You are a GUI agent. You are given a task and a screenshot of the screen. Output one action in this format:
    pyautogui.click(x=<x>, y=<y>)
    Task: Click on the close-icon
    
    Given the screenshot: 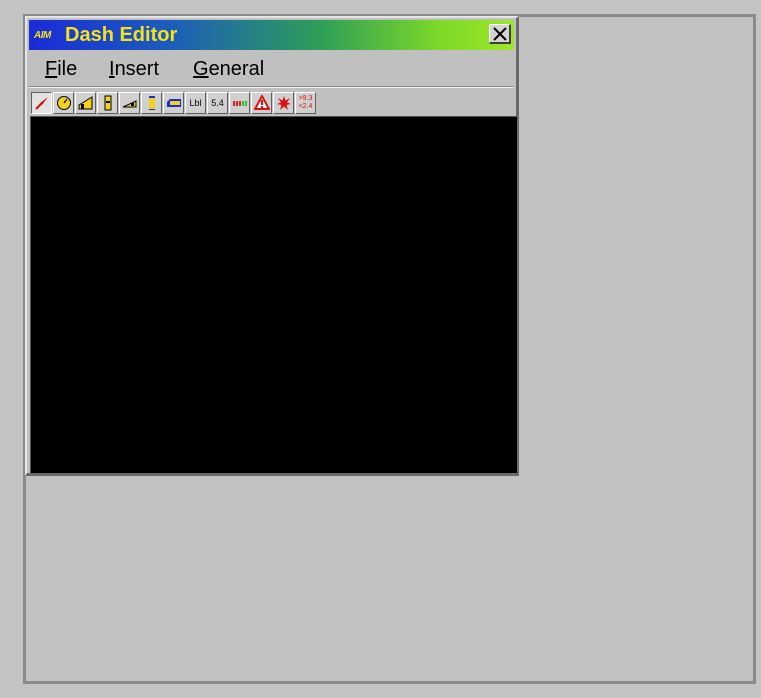 What is the action you would take?
    pyautogui.click(x=500, y=34)
    